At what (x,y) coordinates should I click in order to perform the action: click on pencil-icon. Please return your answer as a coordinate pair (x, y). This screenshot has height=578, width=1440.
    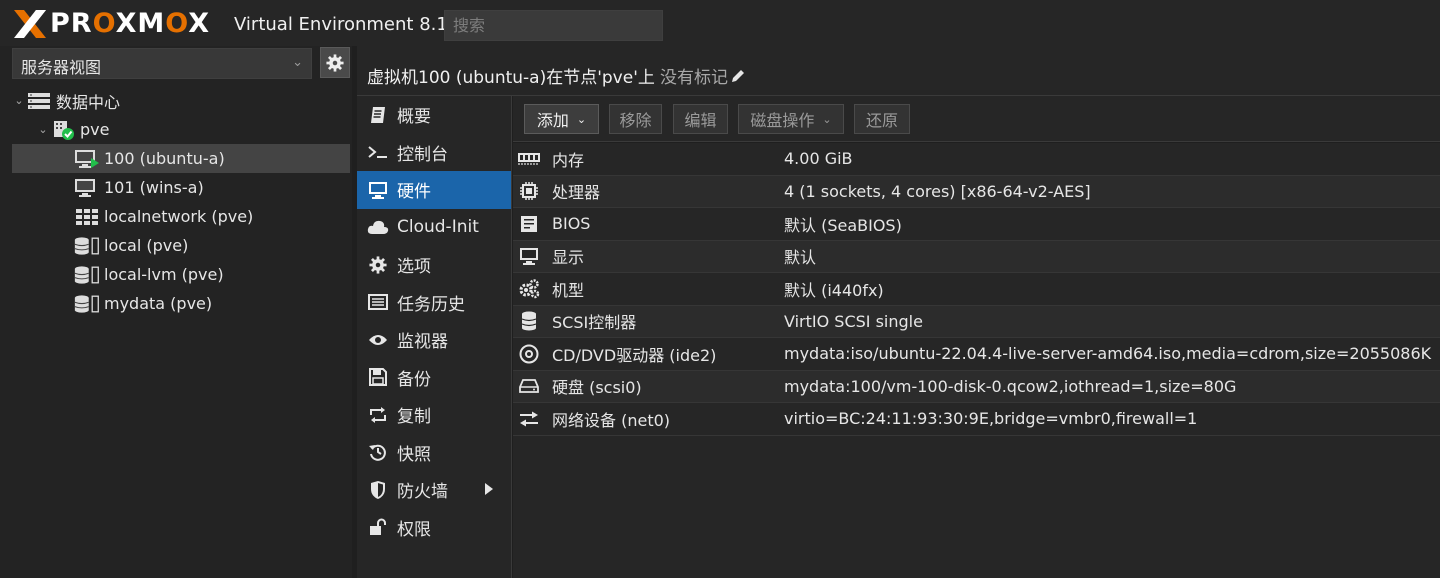
    Looking at the image, I should click on (738, 76).